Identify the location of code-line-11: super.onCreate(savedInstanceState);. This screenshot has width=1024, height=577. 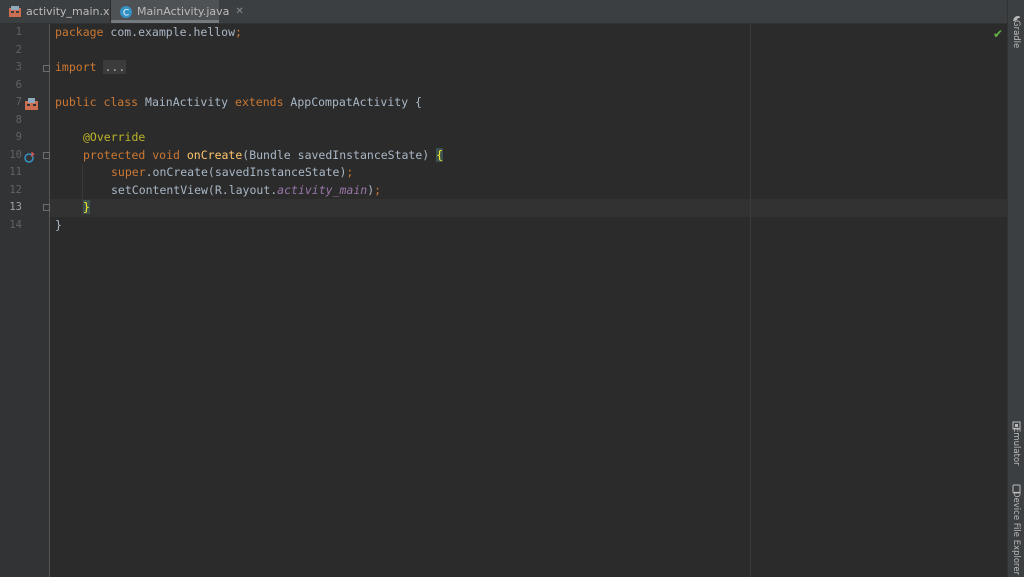
(232, 173).